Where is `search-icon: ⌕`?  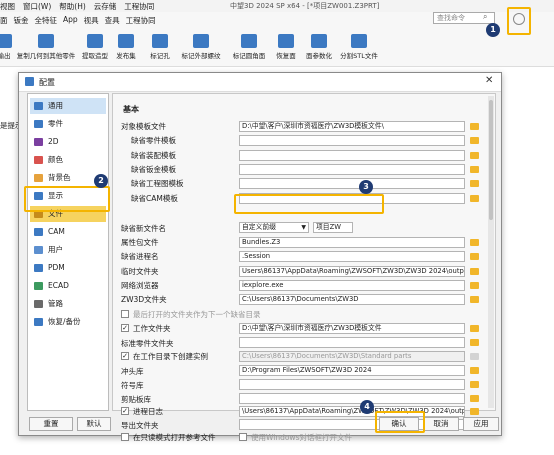
search-icon: ⌕ is located at coordinates (485, 17).